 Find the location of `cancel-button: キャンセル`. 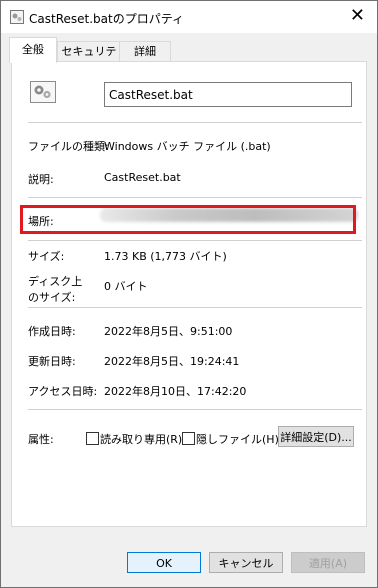

cancel-button: キャンセル is located at coordinates (246, 562).